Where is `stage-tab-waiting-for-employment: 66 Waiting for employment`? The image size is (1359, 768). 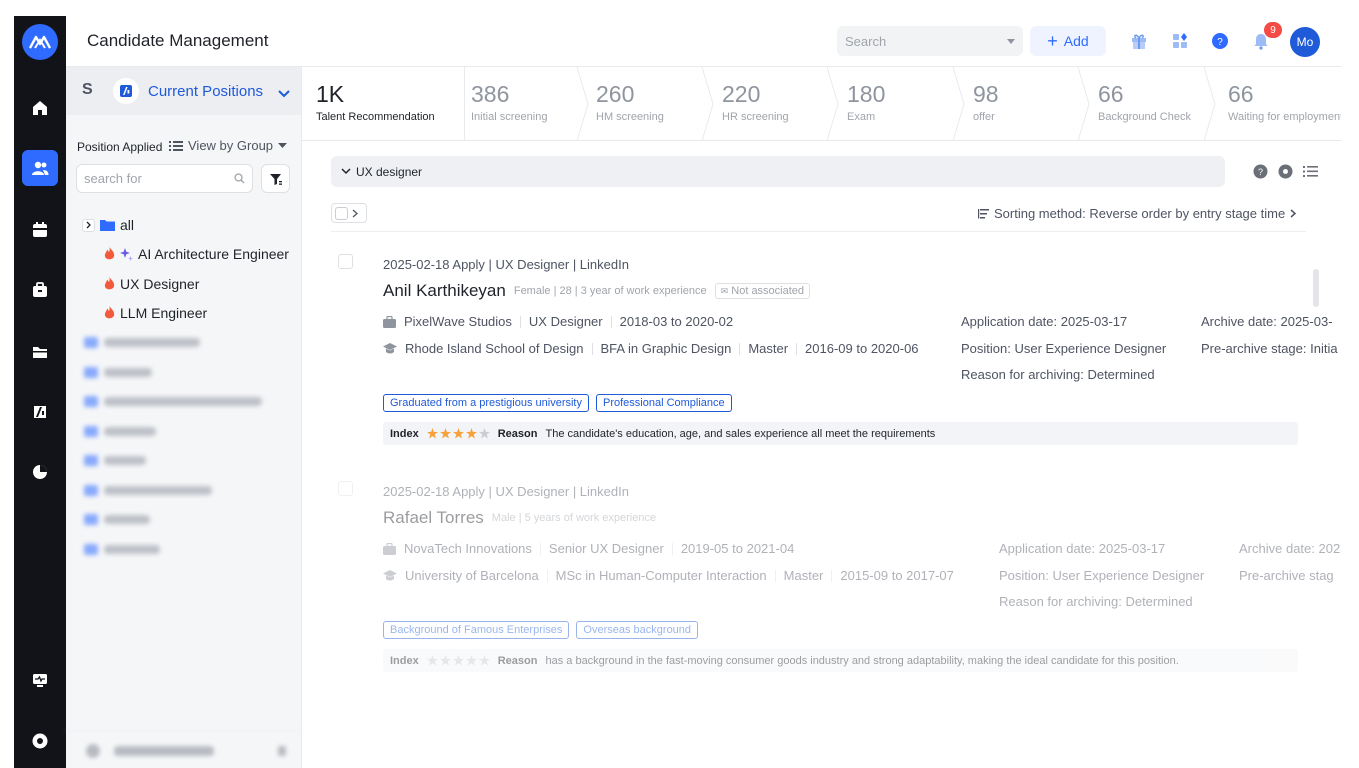
stage-tab-waiting-for-employment: 66 Waiting for employment is located at coordinates (1277, 104).